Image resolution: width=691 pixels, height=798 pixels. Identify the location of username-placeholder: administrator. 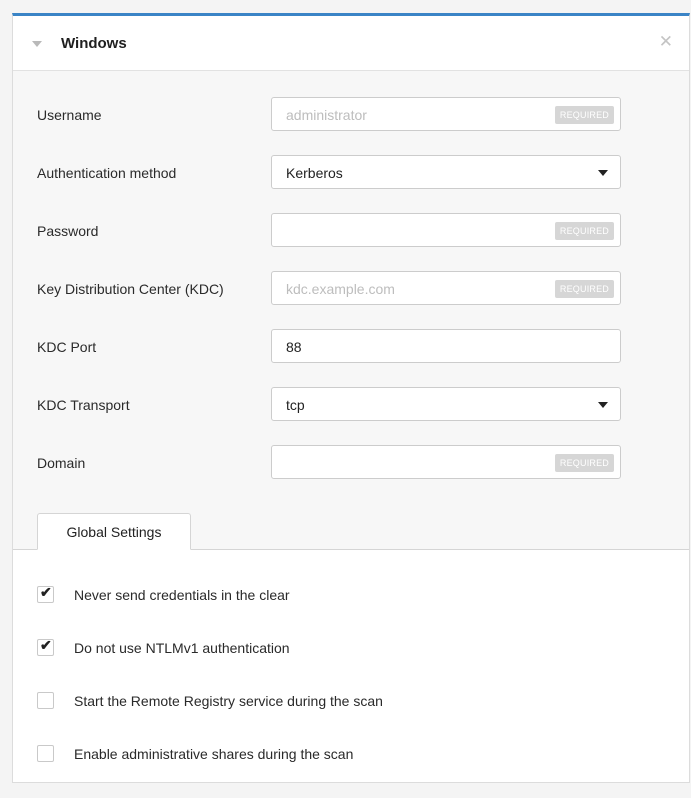
(326, 115).